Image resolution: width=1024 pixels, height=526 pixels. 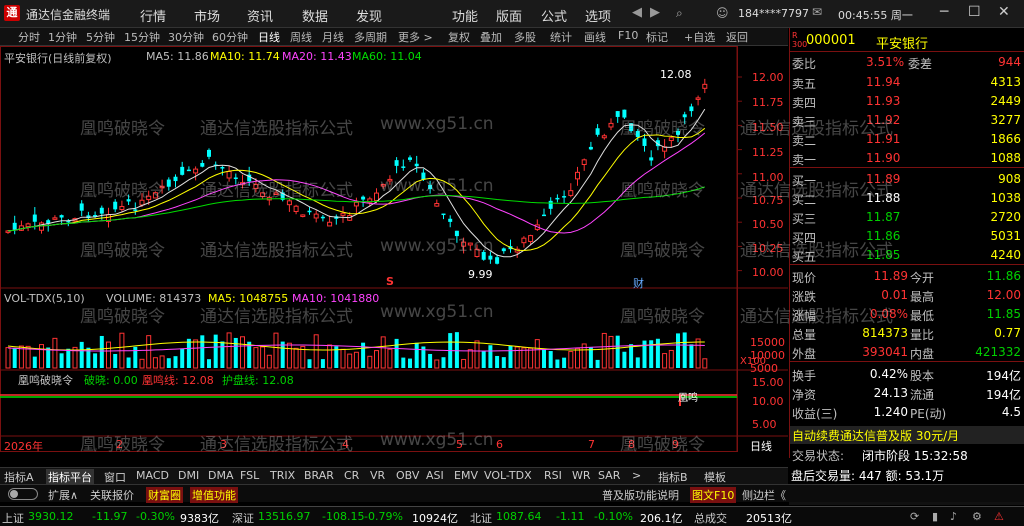 What do you see at coordinates (907, 180) in the screenshot?
I see `bid-row: 买一 11.89 908` at bounding box center [907, 180].